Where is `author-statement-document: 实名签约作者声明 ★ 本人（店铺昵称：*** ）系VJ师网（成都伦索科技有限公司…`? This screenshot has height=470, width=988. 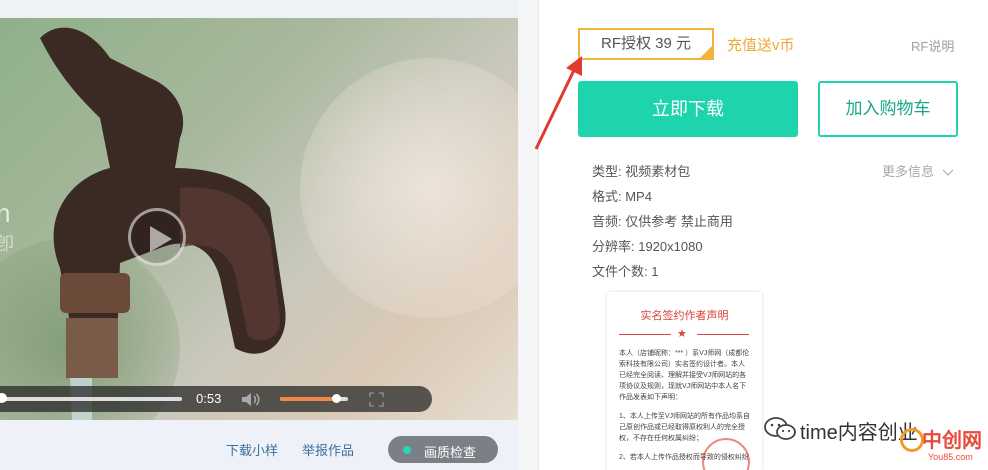
author-statement-document: 实名签约作者声明 ★ 本人（店铺昵称：*** ）系VJ师网（成都伦索科技有限公司… is located at coordinates (684, 381).